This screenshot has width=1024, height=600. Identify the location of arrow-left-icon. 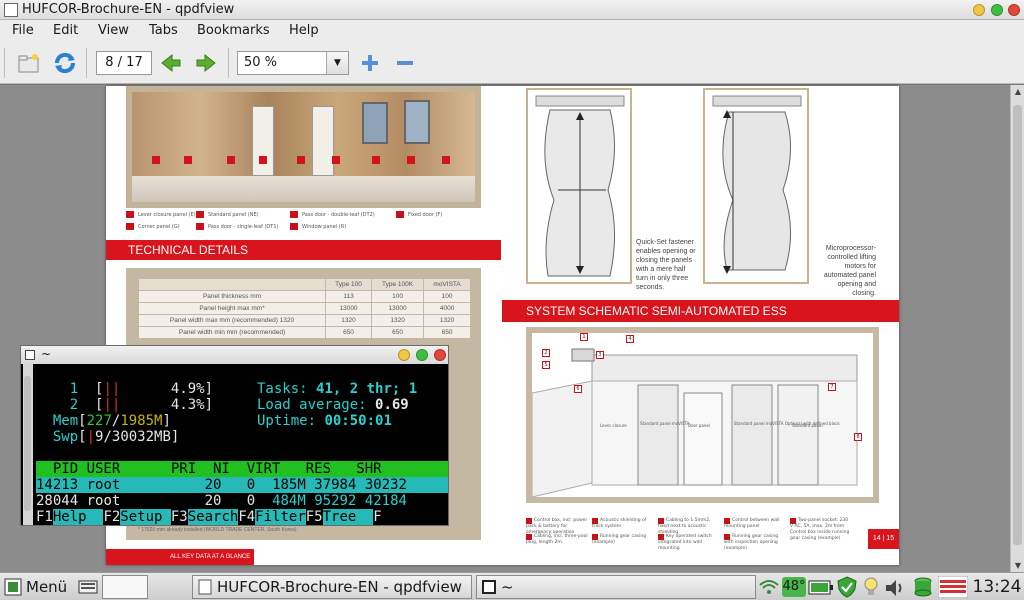
(171, 63).